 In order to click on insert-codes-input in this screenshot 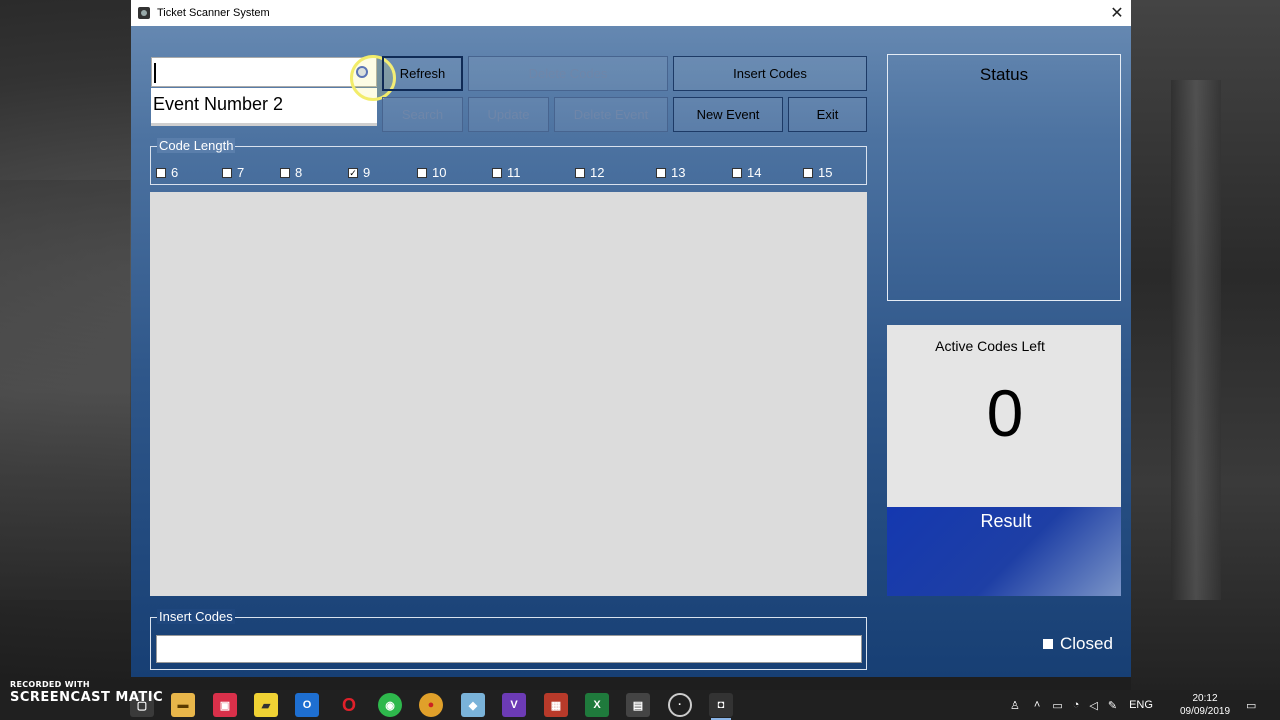, I will do `click(509, 649)`.